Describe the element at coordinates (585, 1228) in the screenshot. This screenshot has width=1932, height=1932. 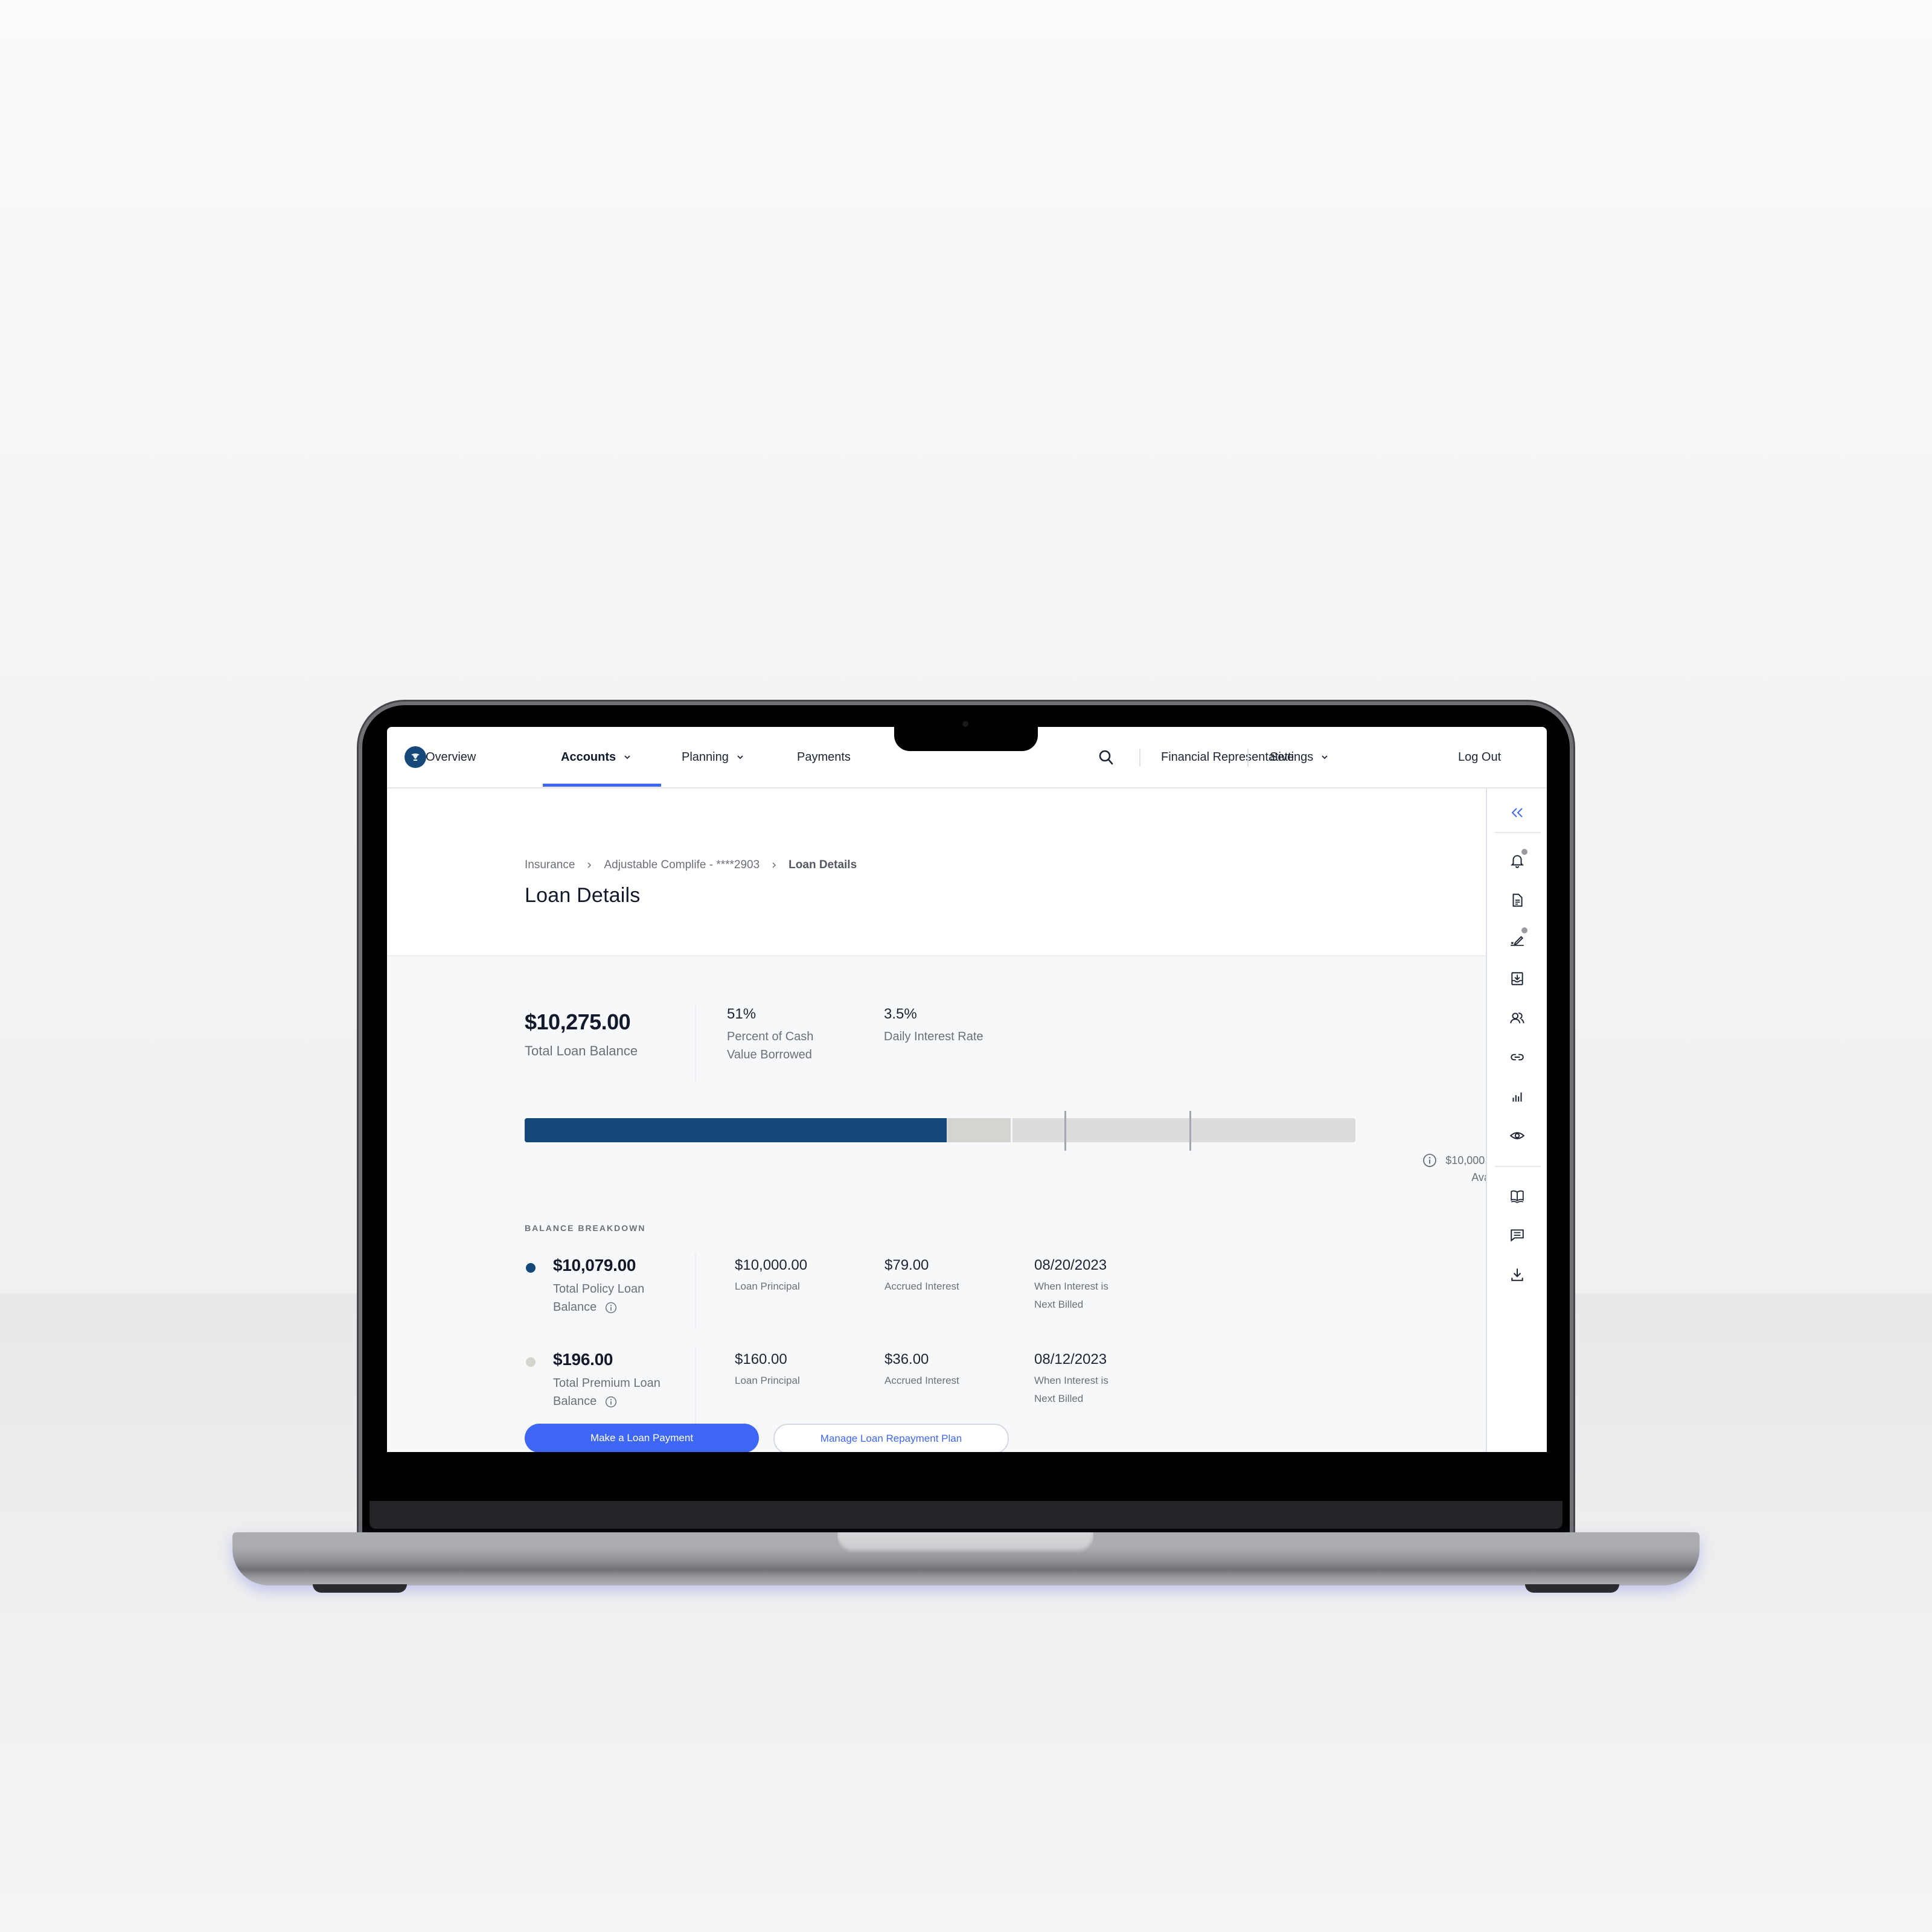
I see `balance-breakdown-heading: BALANCE BREAKDOWN` at that location.